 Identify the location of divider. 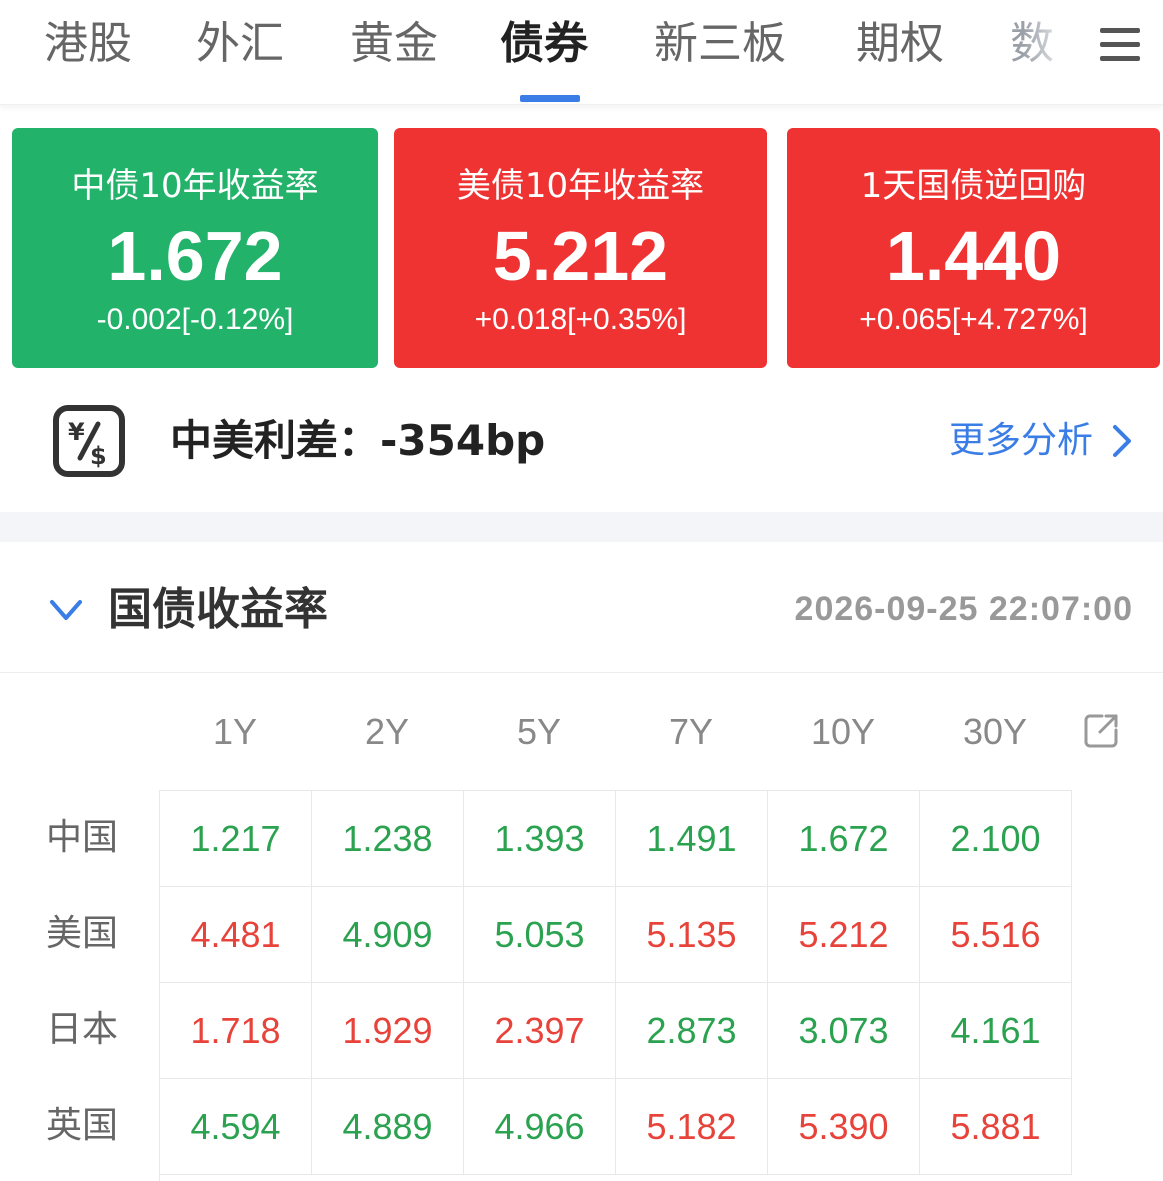
(581, 672).